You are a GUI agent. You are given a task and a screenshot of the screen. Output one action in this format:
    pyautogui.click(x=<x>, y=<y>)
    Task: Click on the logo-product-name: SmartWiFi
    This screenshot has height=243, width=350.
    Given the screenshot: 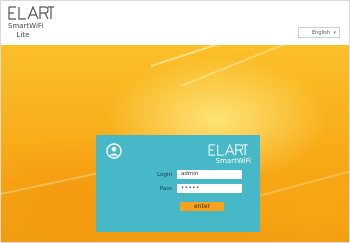 What is the action you would take?
    pyautogui.click(x=26, y=26)
    